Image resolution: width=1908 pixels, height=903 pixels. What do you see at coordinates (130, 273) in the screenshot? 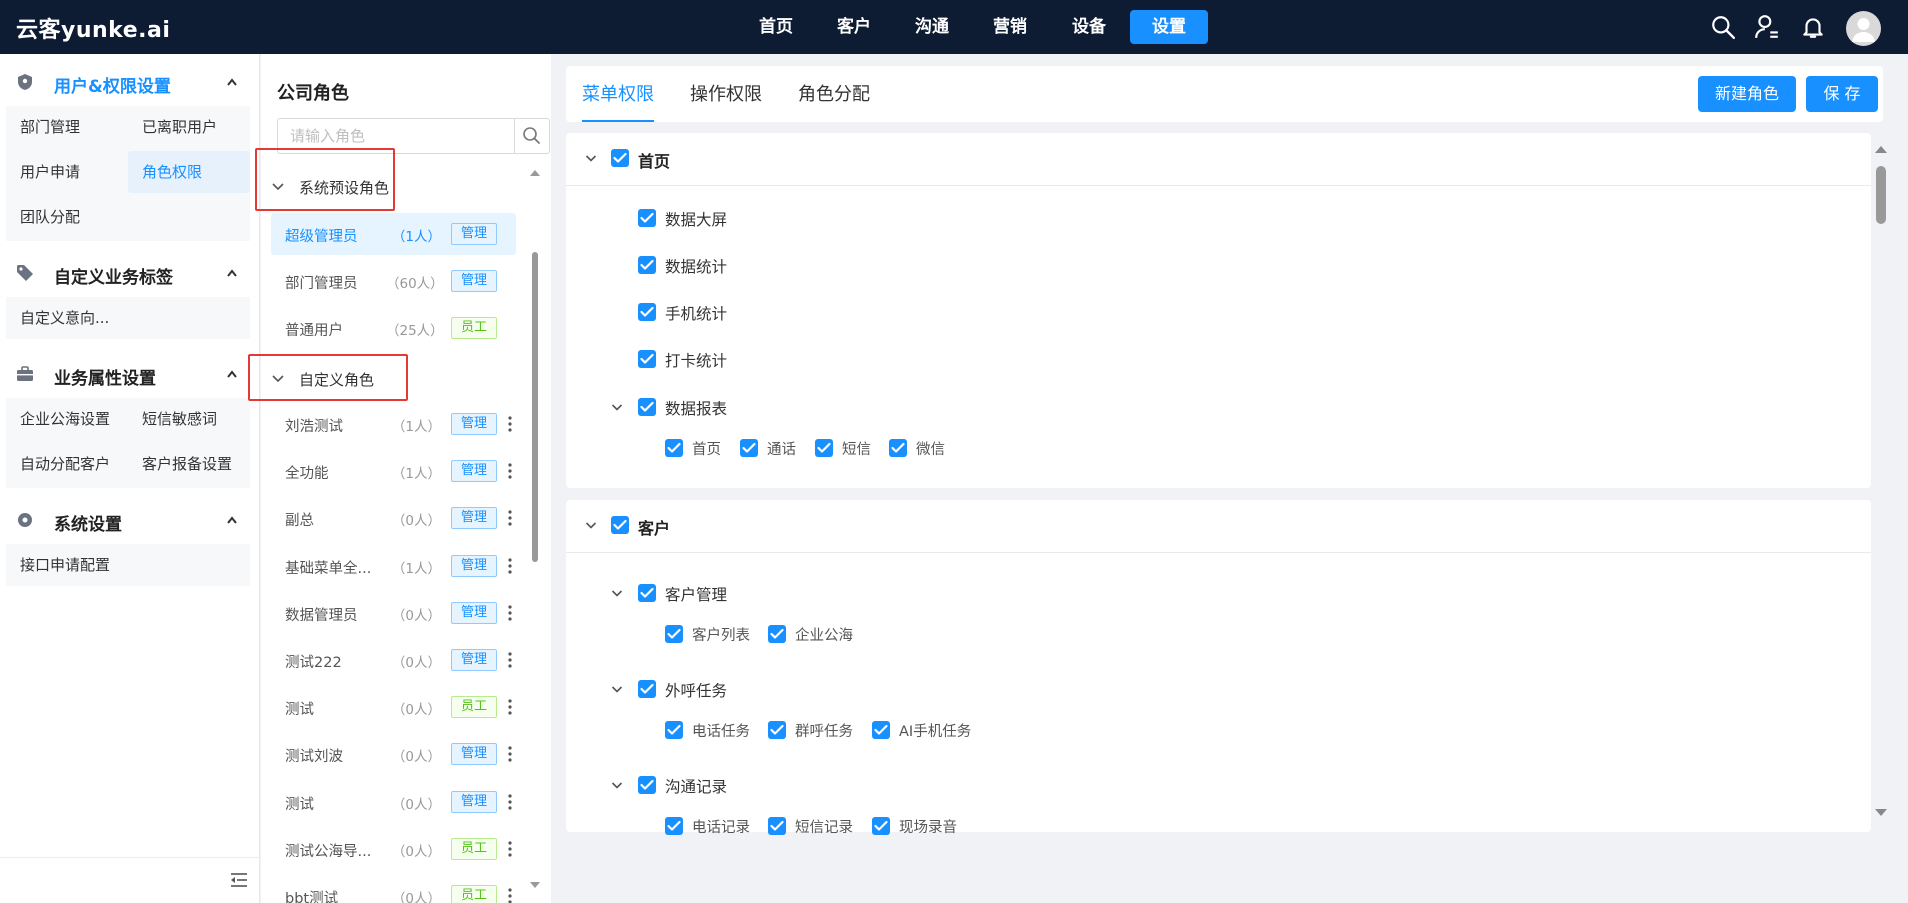
I see `sidebar-group-custom-tags: 自定义业务标签` at bounding box center [130, 273].